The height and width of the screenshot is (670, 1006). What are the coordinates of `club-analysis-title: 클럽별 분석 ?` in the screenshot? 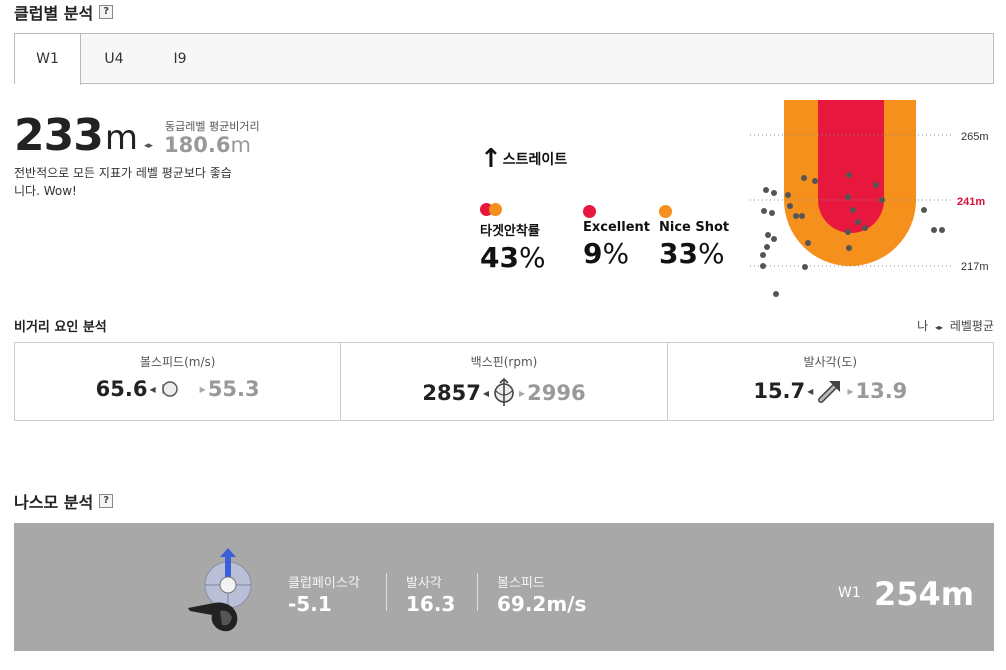 It's located at (64, 12).